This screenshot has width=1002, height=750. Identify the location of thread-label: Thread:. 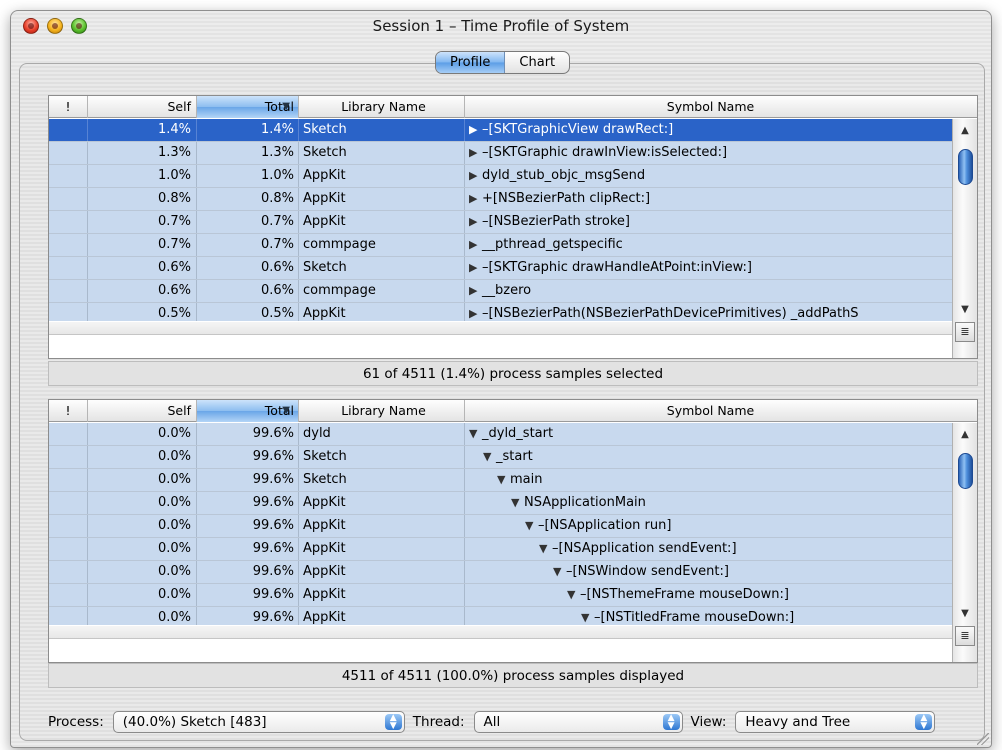
(438, 722).